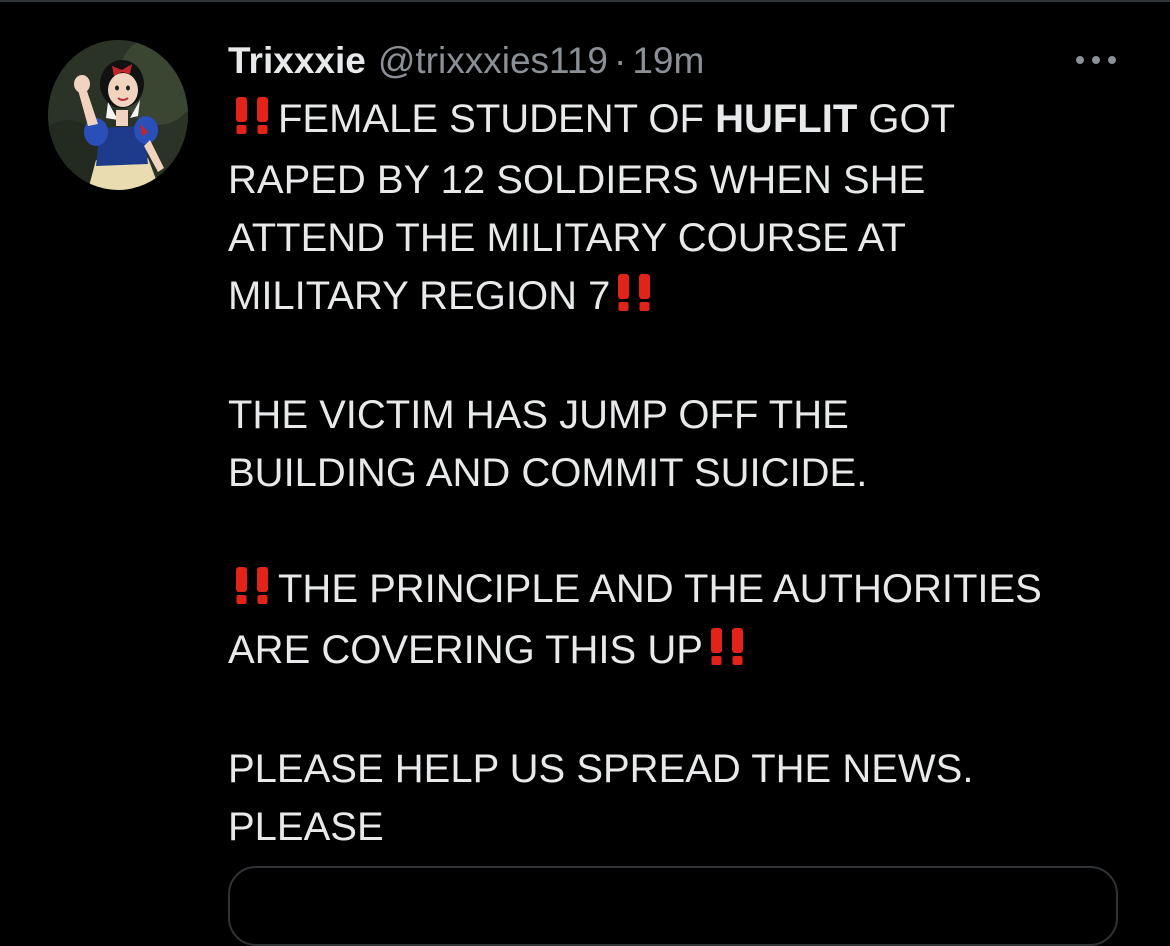 Image resolution: width=1170 pixels, height=946 pixels. Describe the element at coordinates (660, 589) in the screenshot. I see `text-line: THE PRINCIPLE AND THE AUTHORITIES` at that location.